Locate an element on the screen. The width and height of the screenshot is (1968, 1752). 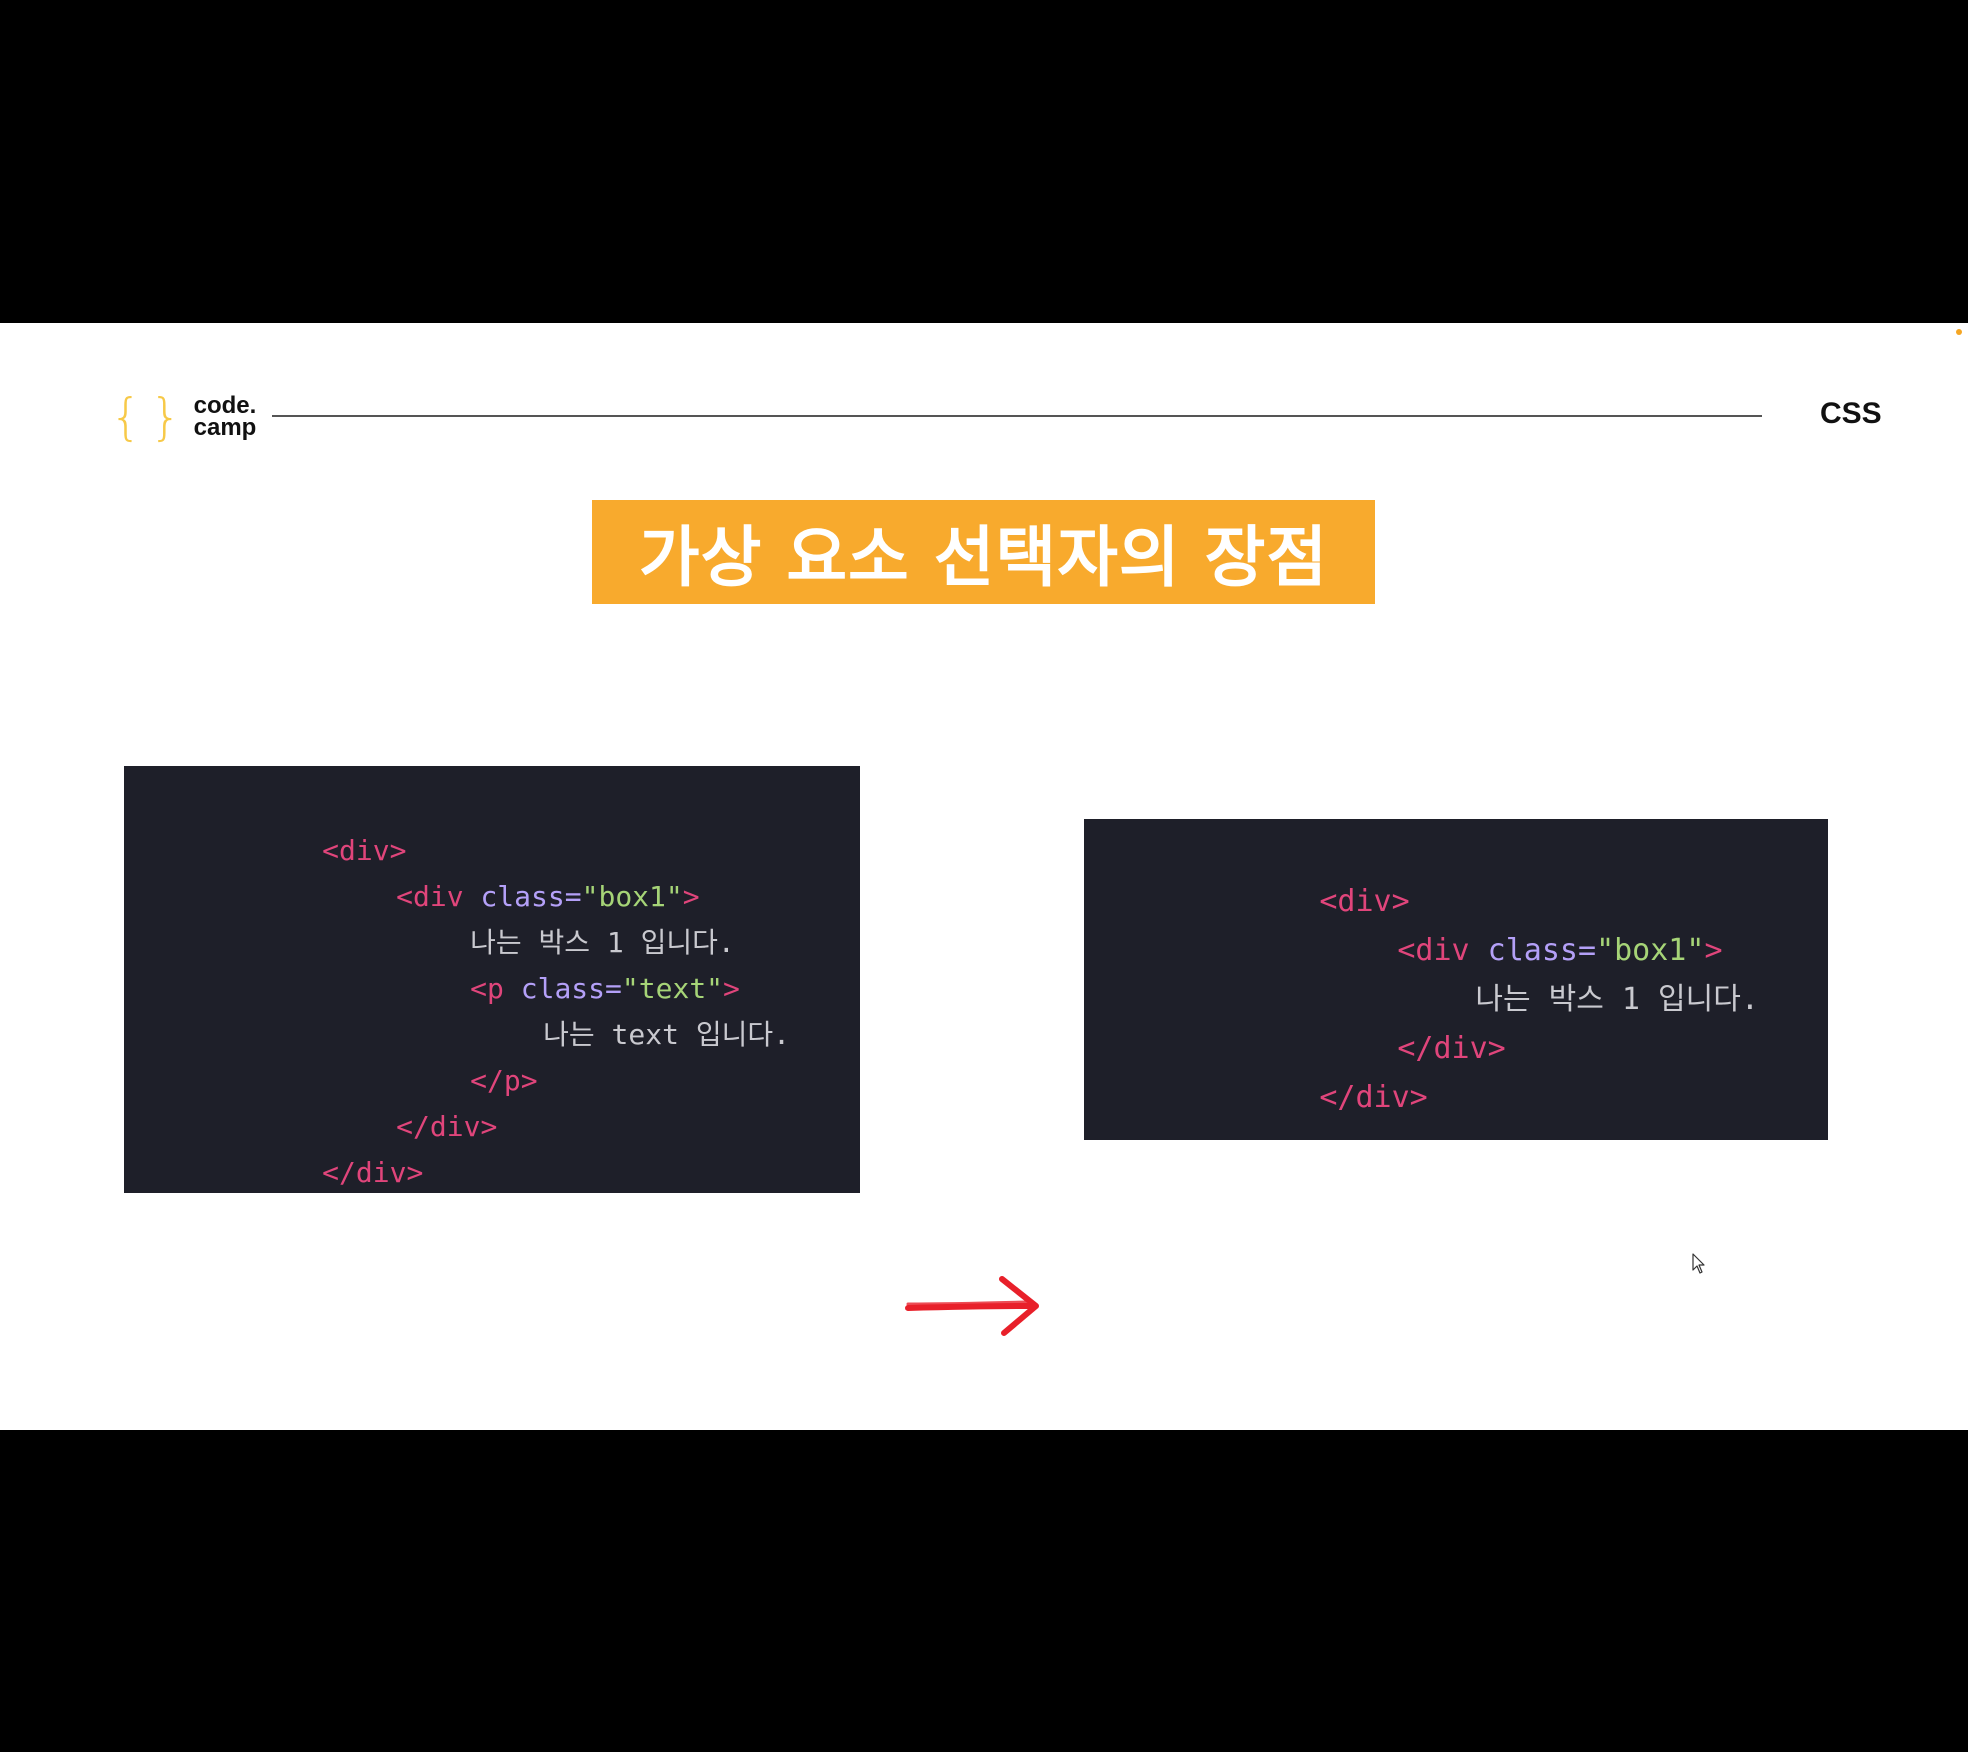
red-arrow-right-icon is located at coordinates (972, 1306).